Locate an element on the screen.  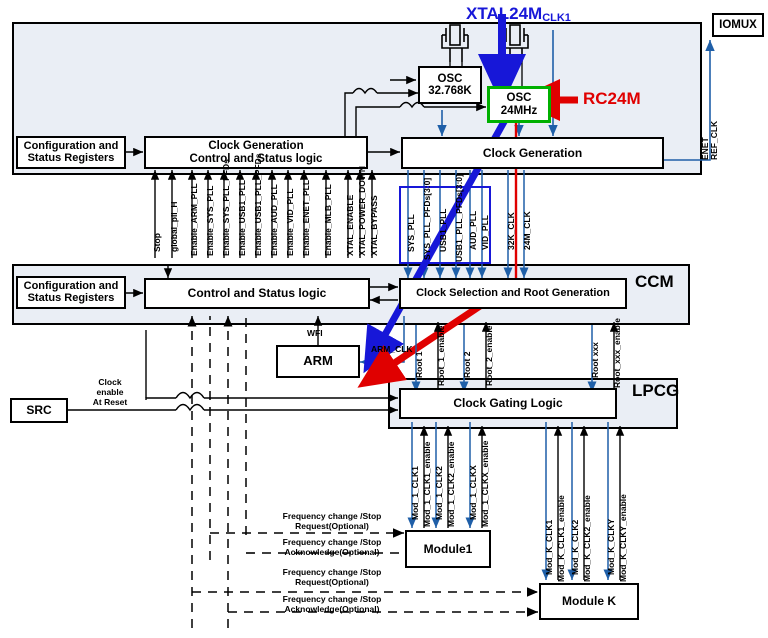
clock-enable-line3: At Reset is located at coordinates (110, 401).